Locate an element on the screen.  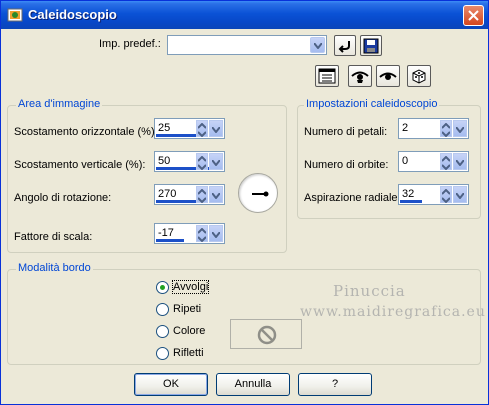
field-value: 50 is located at coordinates (164, 161).